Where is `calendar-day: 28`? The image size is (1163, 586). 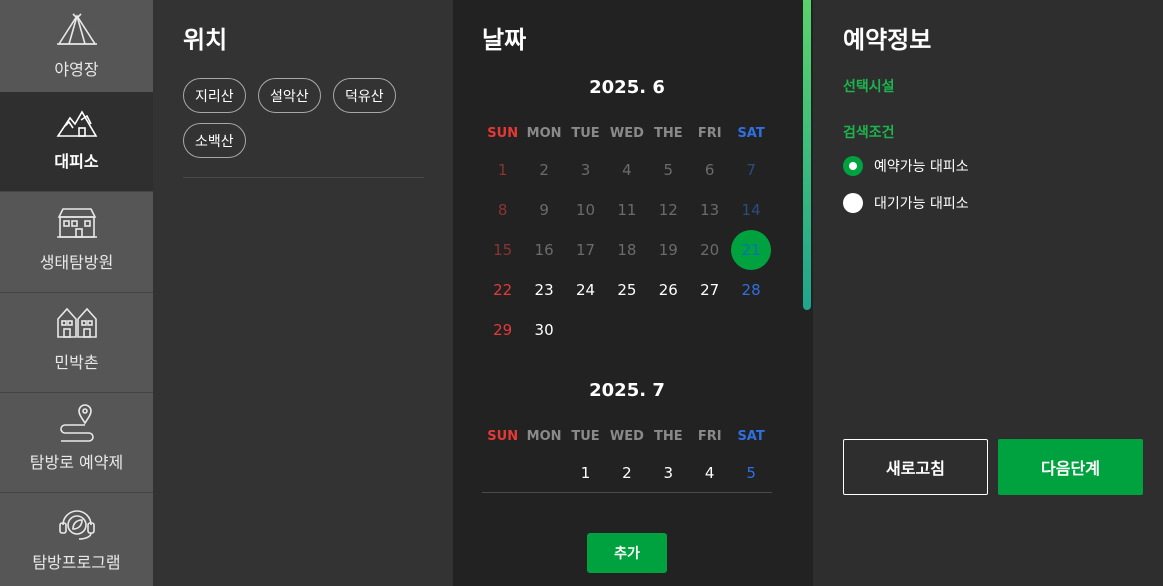
calendar-day: 28 is located at coordinates (750, 290).